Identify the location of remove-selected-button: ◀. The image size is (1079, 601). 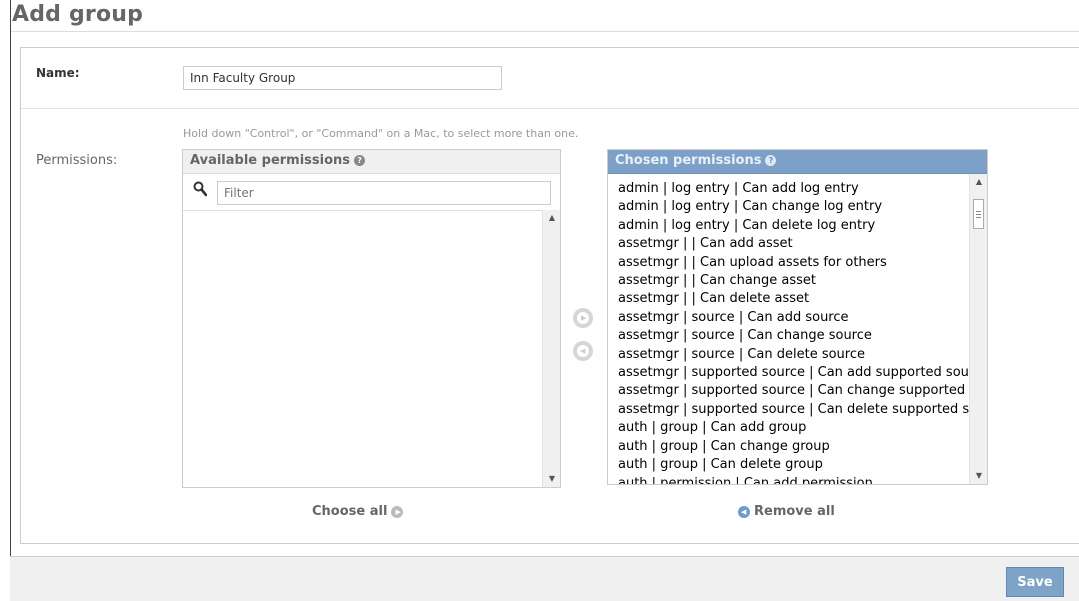
(583, 351).